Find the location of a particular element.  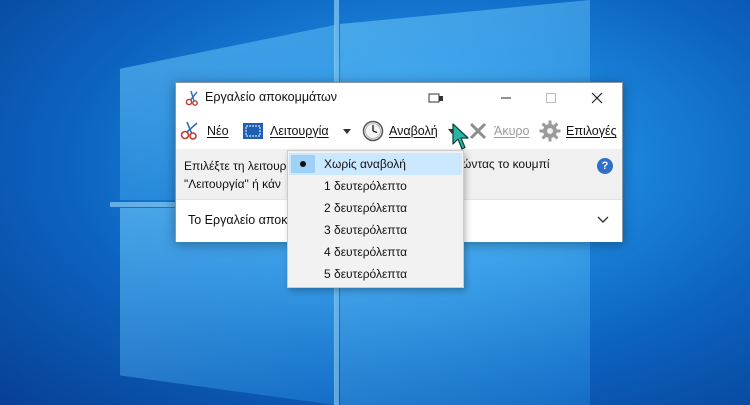

delay-button: Αναβολή is located at coordinates (409, 131).